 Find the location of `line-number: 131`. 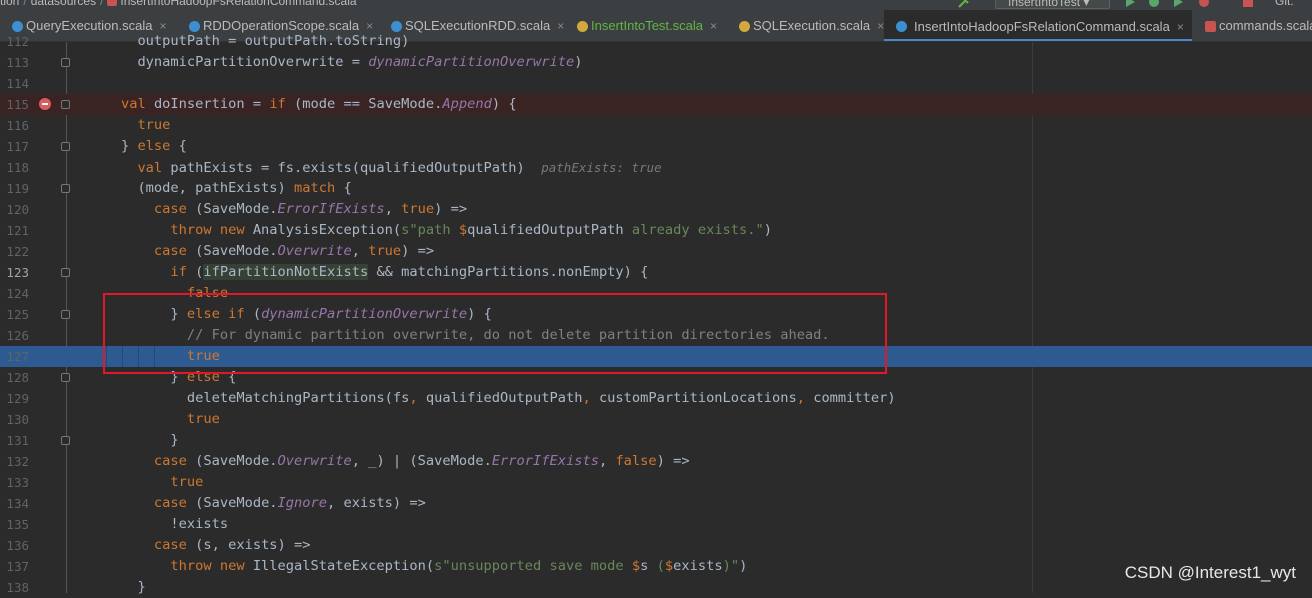

line-number: 131 is located at coordinates (14, 440).